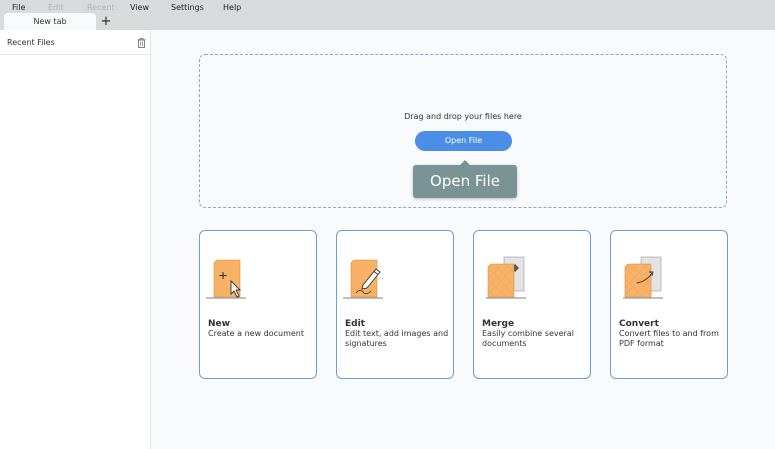  Describe the element at coordinates (18, 7) in the screenshot. I see `menu-file: File` at that location.